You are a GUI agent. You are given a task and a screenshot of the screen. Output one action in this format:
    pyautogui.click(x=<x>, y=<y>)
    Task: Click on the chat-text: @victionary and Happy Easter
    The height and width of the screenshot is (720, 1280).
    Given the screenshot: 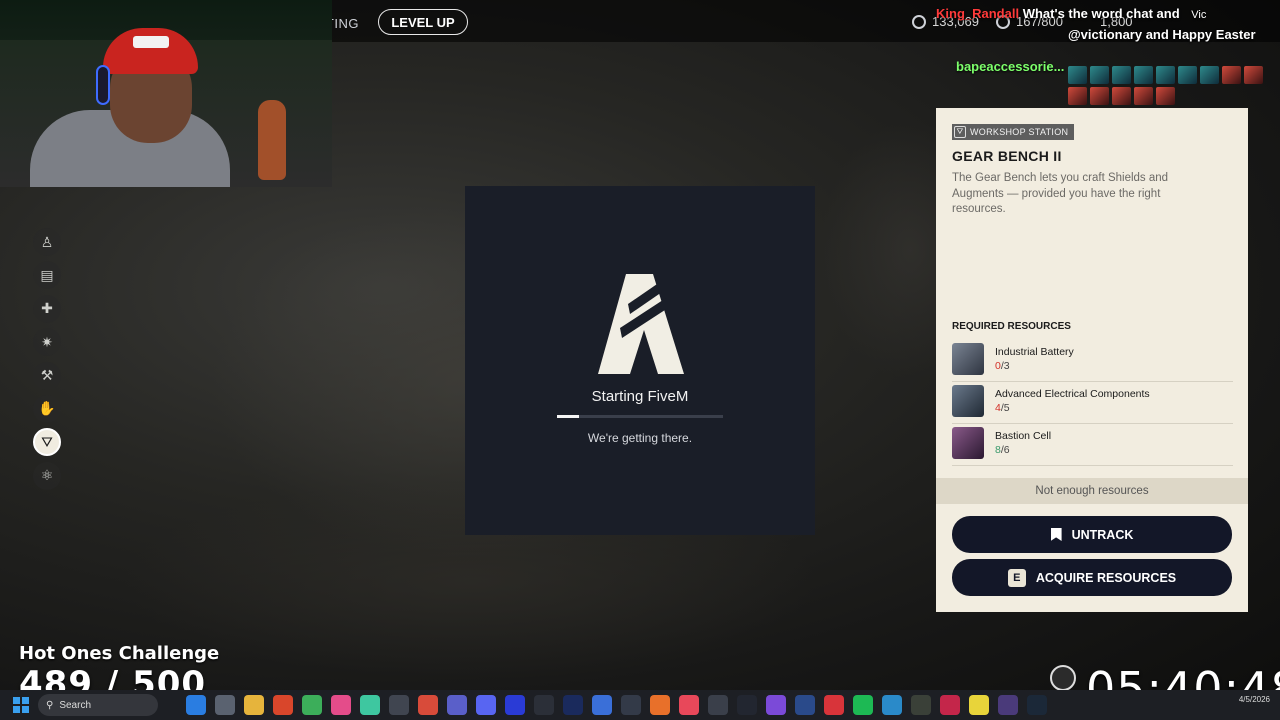 What is the action you would take?
    pyautogui.click(x=1162, y=34)
    